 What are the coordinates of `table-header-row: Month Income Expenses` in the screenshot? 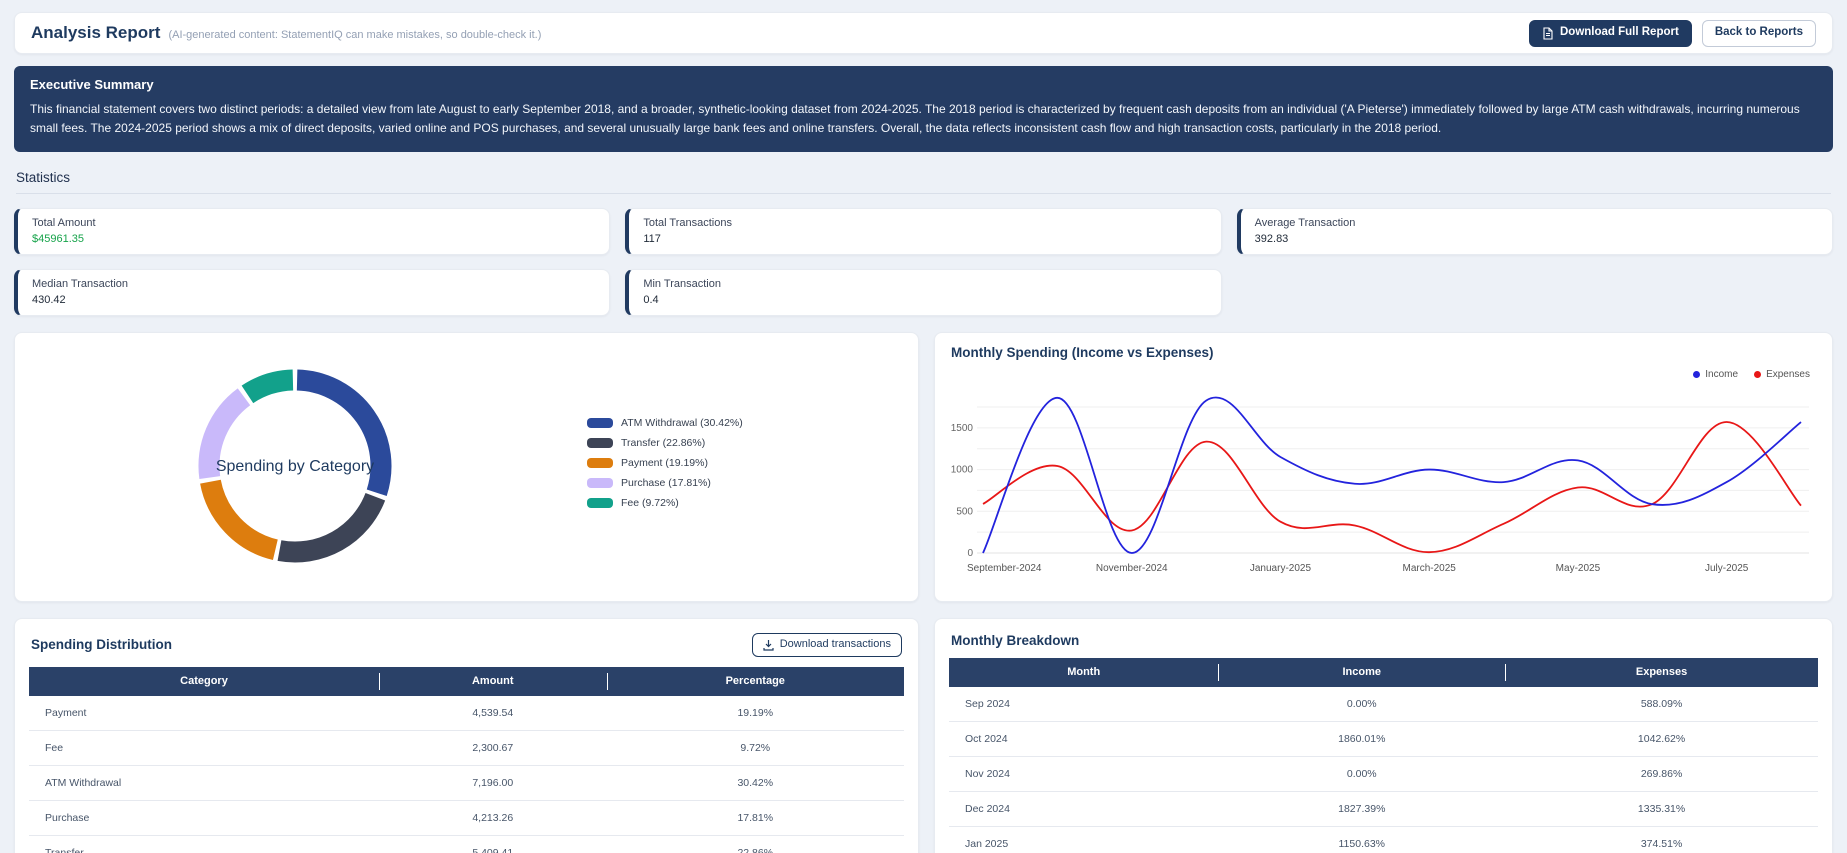 It's located at (1383, 672).